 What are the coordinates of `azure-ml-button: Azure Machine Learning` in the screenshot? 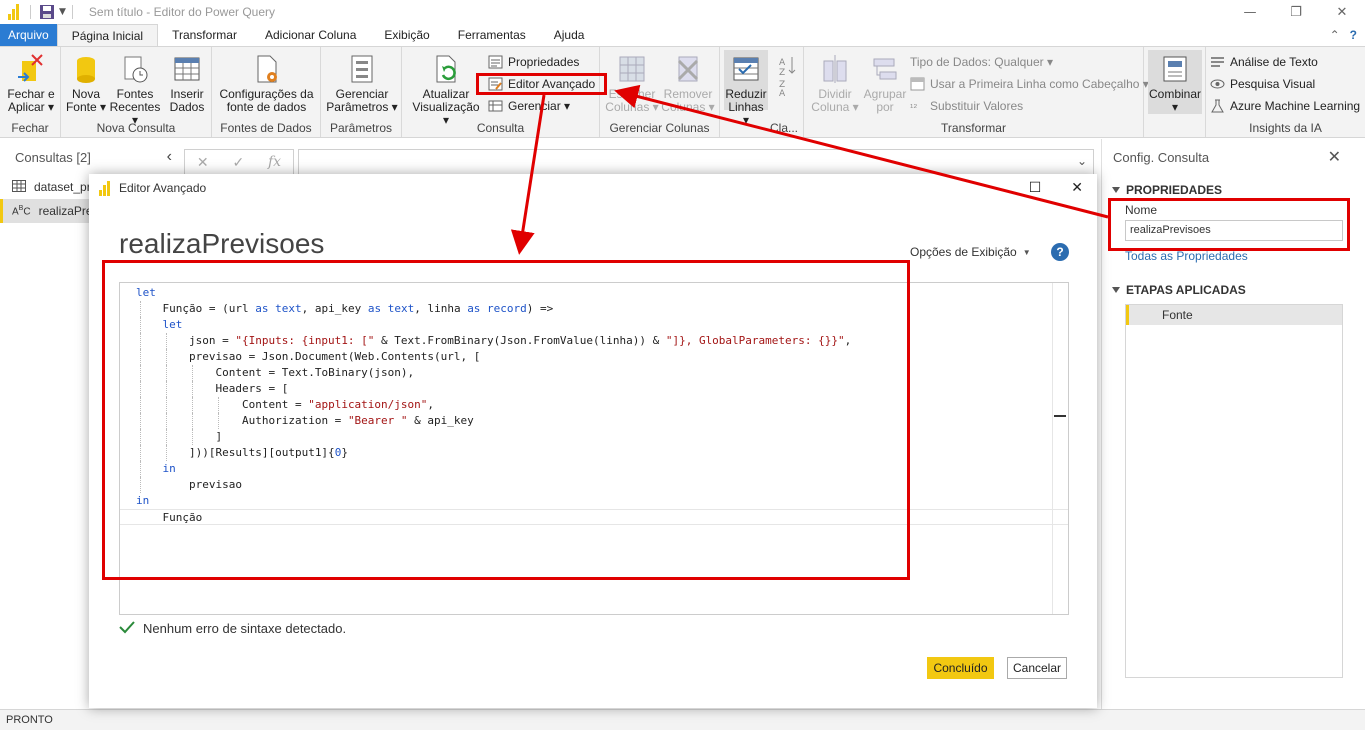 It's located at (1285, 106).